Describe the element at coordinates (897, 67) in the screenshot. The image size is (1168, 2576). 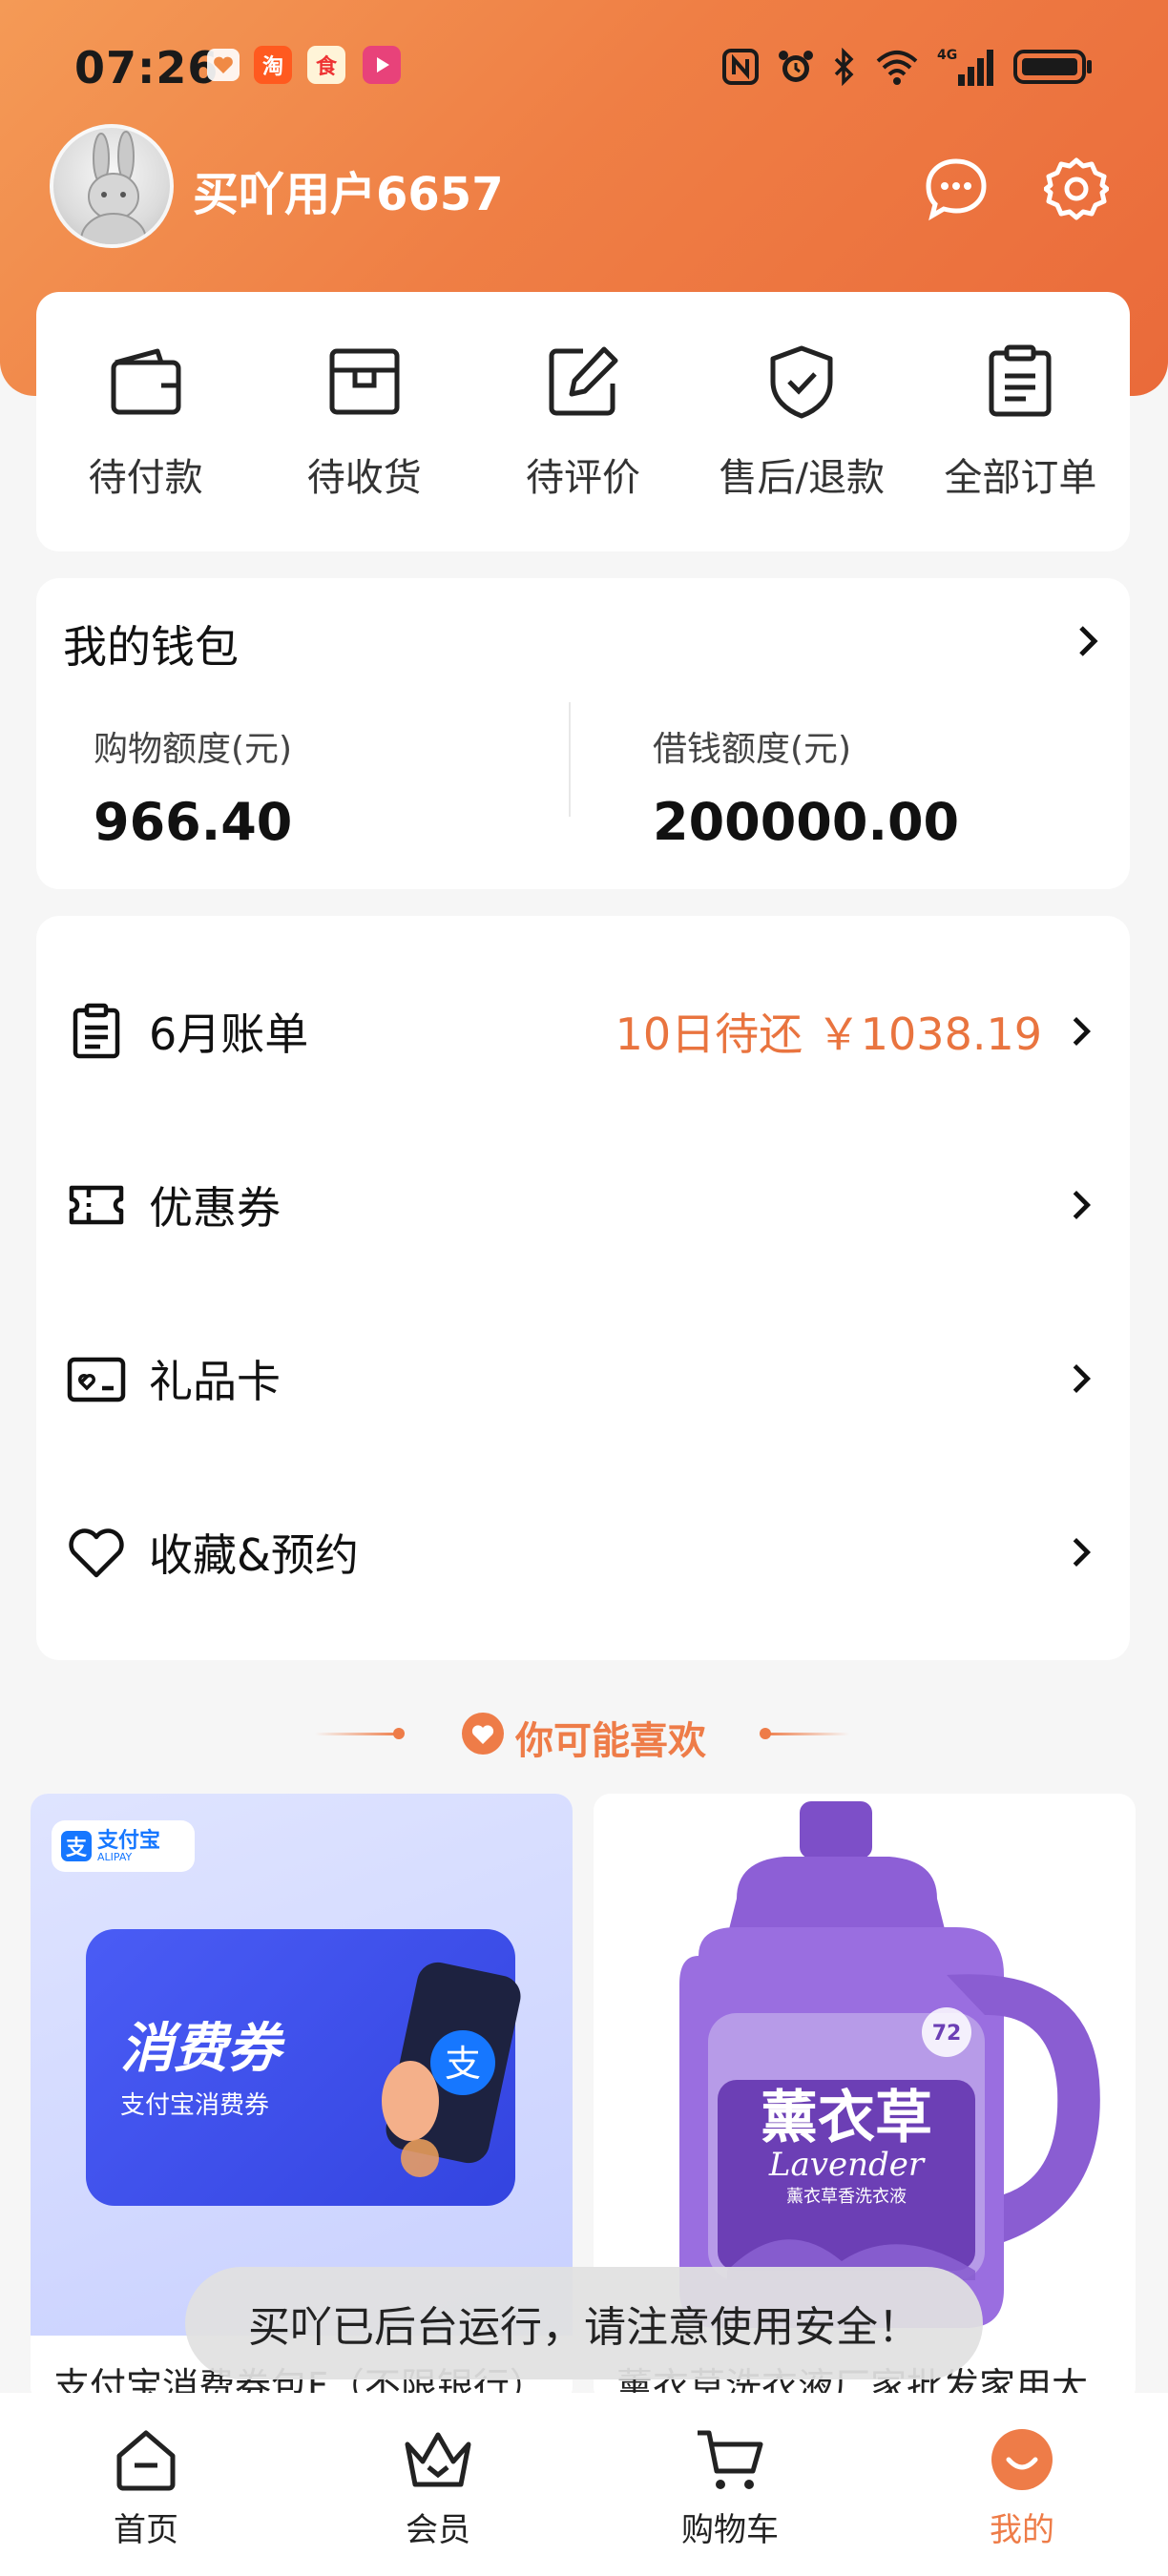
I see `wifi-icon` at that location.